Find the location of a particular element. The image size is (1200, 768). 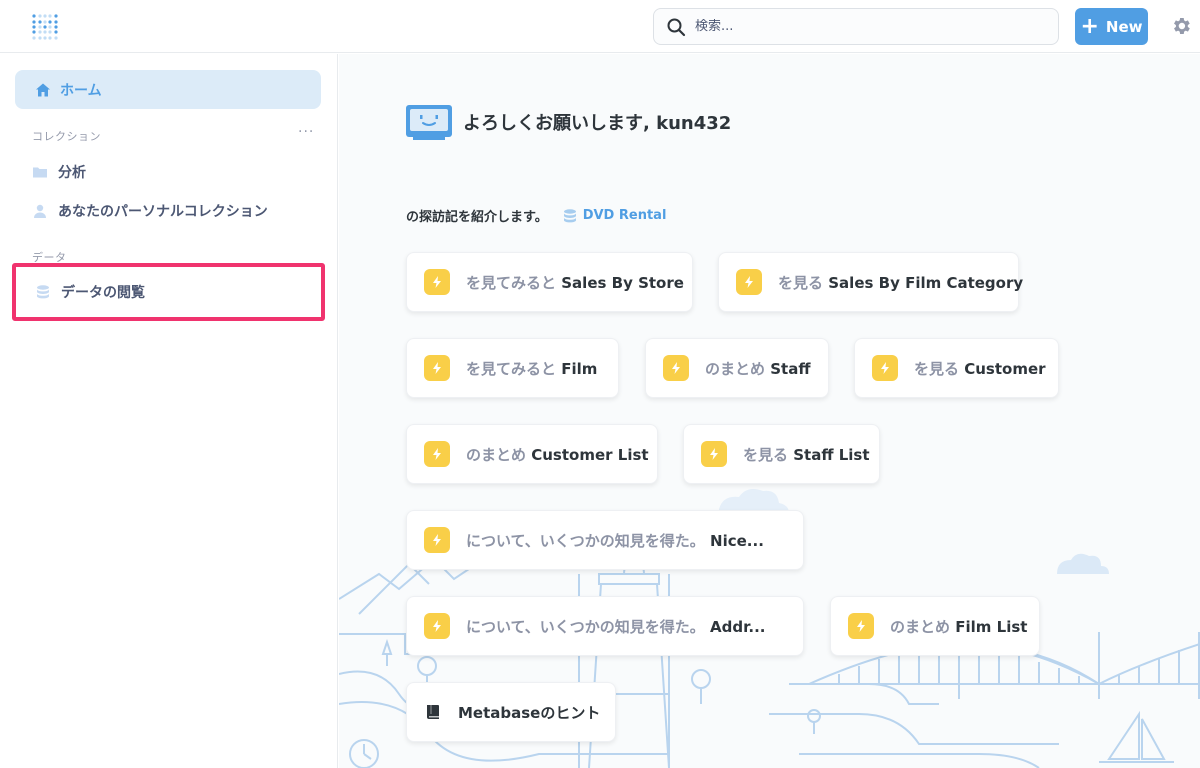

person-icon is located at coordinates (40, 211).